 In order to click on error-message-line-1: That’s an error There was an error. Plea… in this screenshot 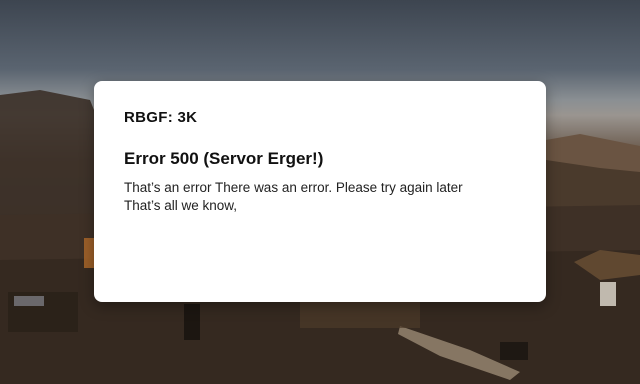, I will do `click(293, 187)`.